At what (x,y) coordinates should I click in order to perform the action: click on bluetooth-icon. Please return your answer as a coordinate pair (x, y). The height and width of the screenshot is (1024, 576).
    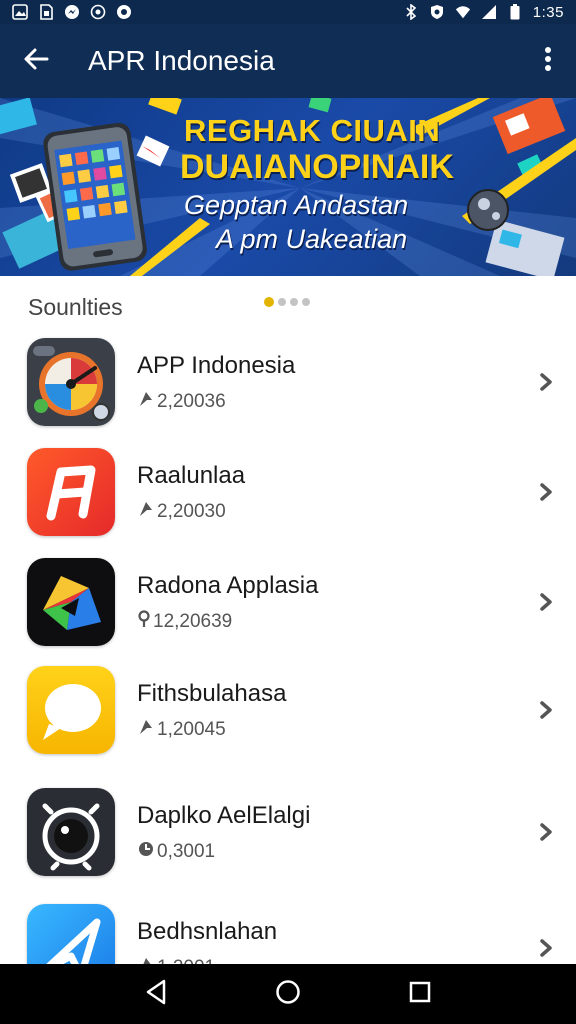
    Looking at the image, I should click on (411, 12).